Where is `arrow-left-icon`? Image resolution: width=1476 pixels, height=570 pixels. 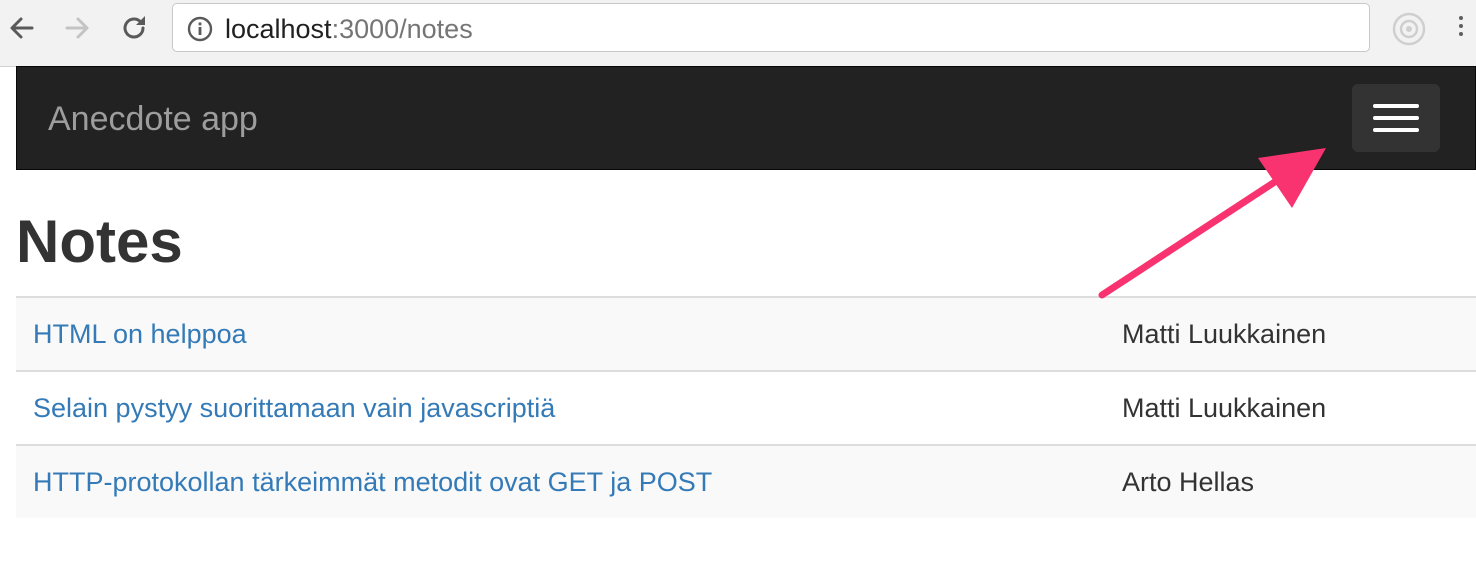
arrow-left-icon is located at coordinates (22, 28).